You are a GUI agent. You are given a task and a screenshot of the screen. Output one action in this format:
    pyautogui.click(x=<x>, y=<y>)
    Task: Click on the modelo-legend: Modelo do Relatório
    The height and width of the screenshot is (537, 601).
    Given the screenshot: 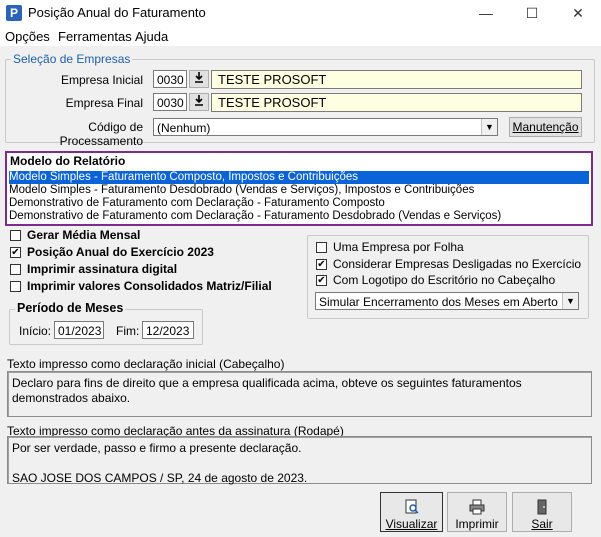 What is the action you would take?
    pyautogui.click(x=68, y=161)
    